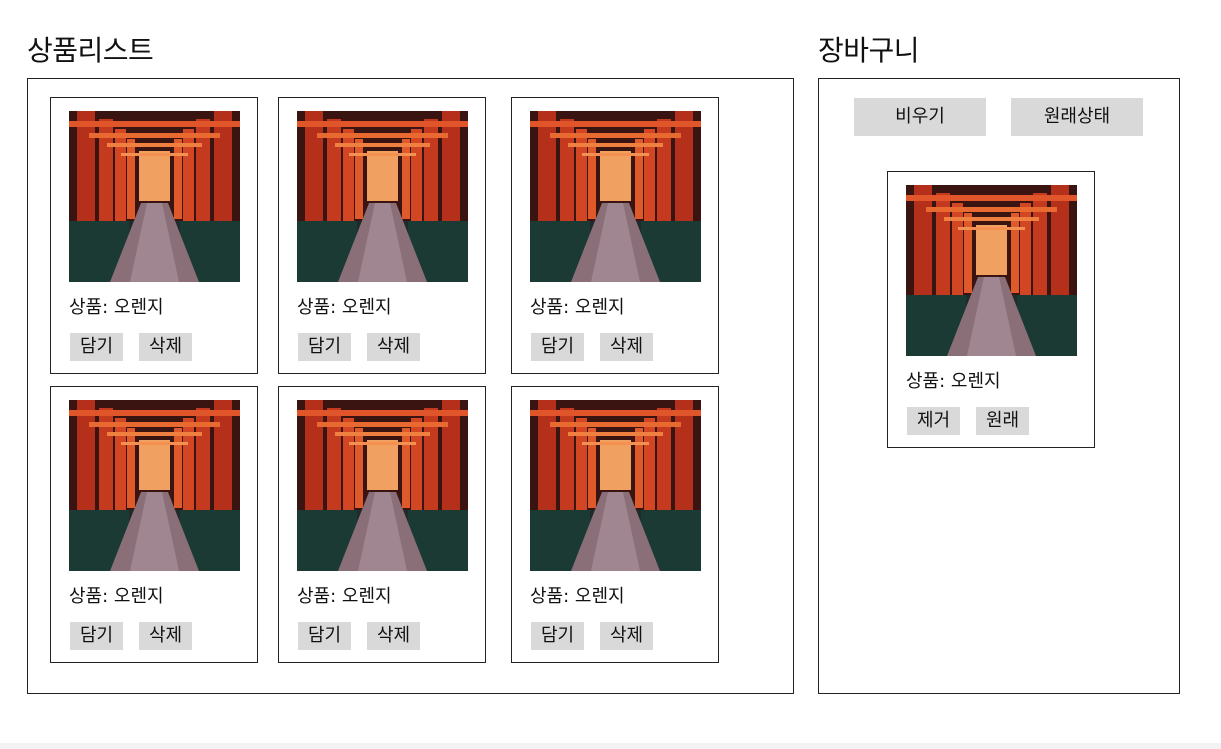 The width and height of the screenshot is (1221, 749). I want to click on bottom-scroll-strip, so click(610, 746).